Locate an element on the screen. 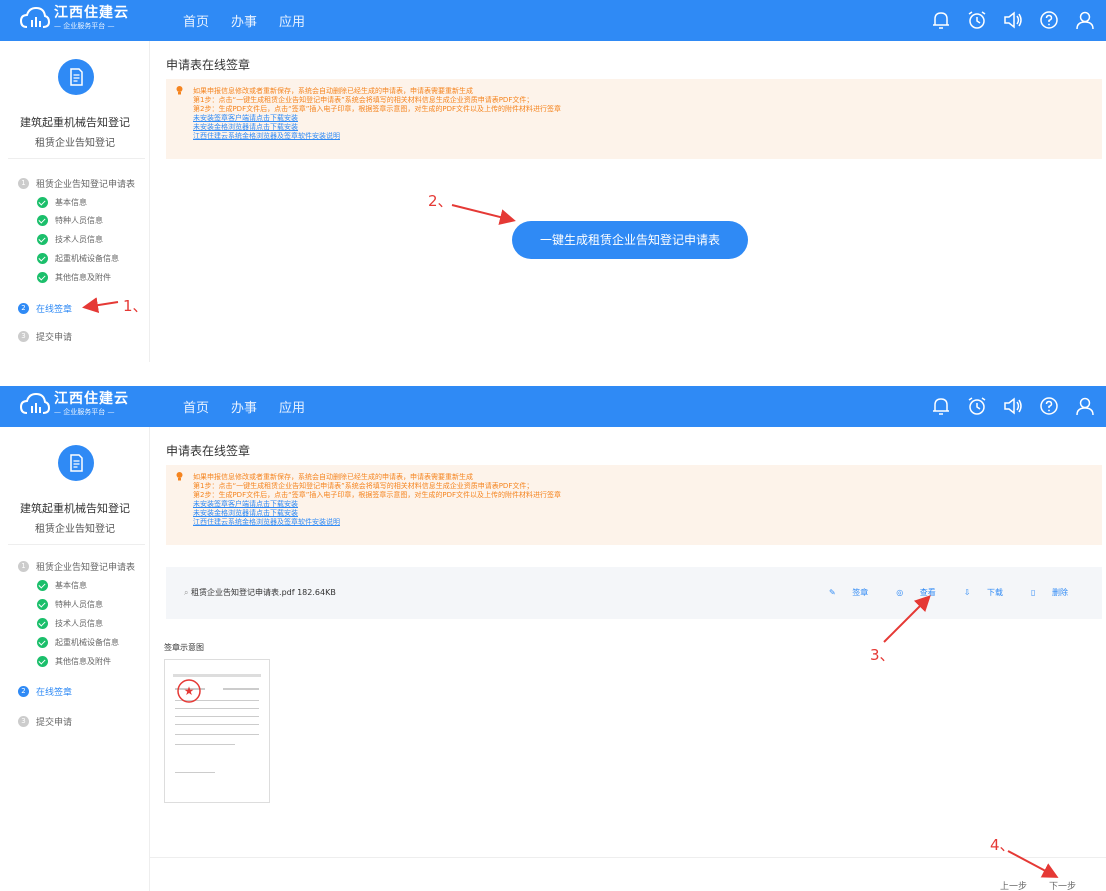  app-name: 江西住建云 is located at coordinates (91, 13).